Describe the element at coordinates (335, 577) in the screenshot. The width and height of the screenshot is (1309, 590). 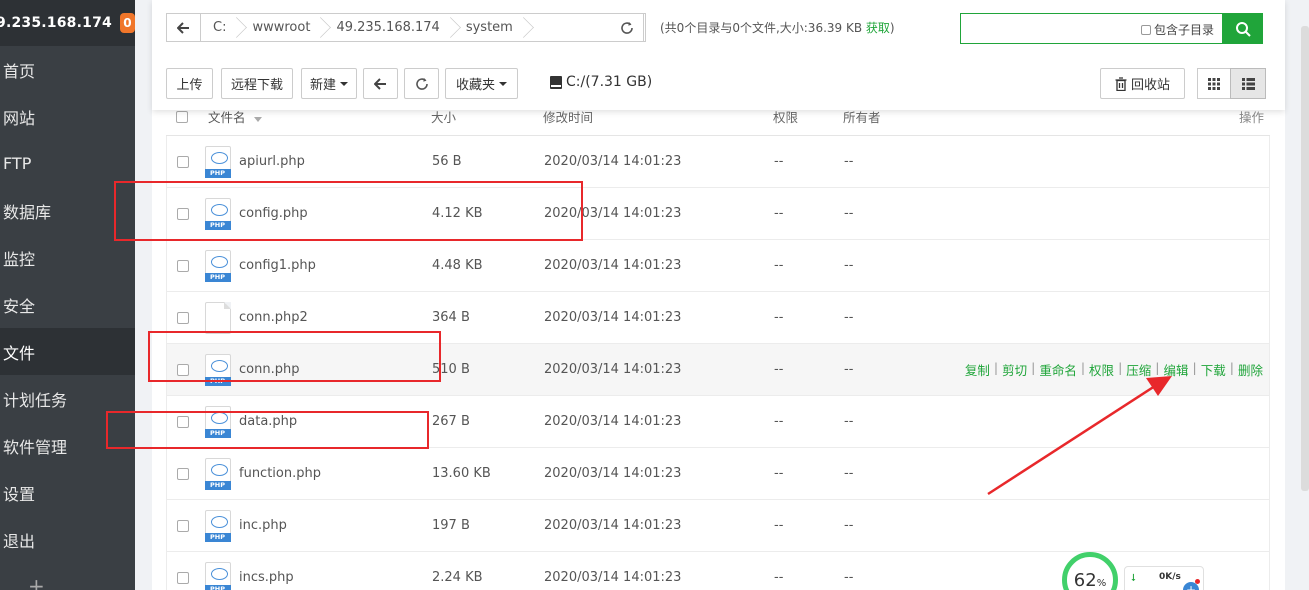
I see `file-name: incs.php` at that location.